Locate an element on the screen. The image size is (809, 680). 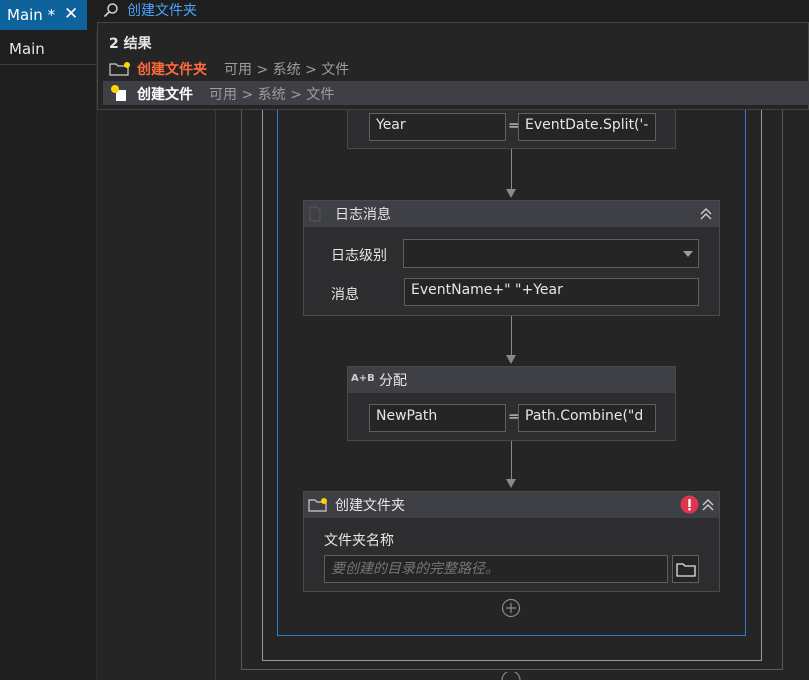
assign-activity-1: Year = EventDate.Split('- is located at coordinates (511, 126).